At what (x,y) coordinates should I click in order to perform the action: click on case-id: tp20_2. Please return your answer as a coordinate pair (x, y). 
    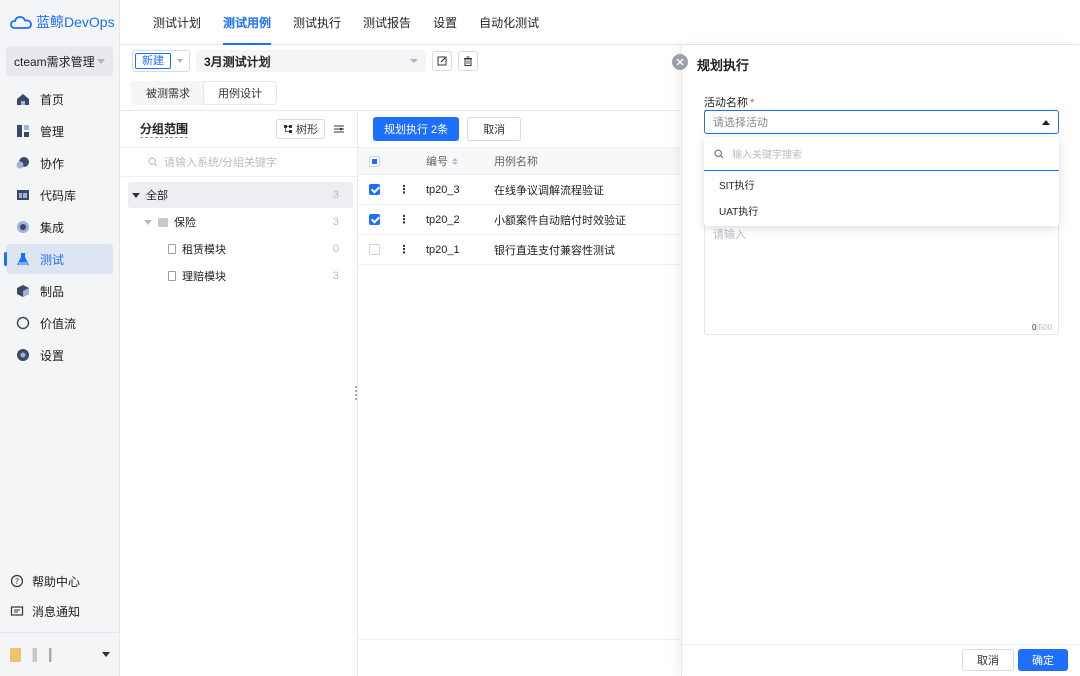
    Looking at the image, I should click on (443, 219).